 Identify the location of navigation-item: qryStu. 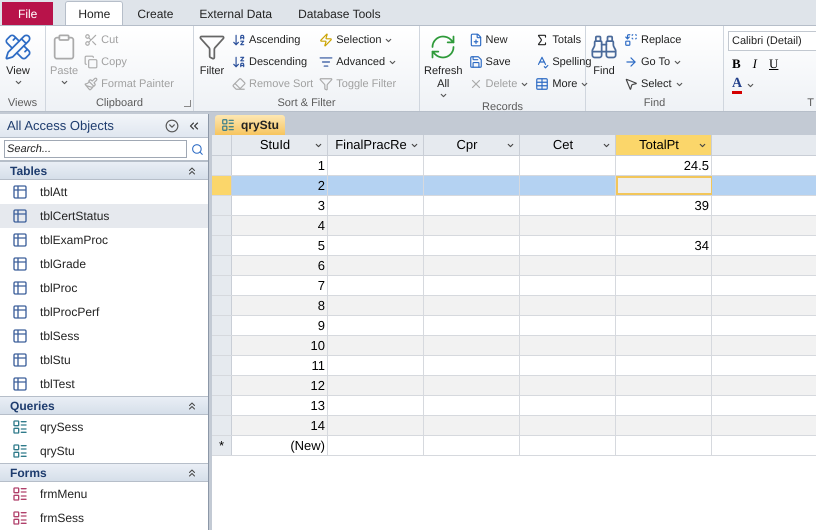
(104, 451).